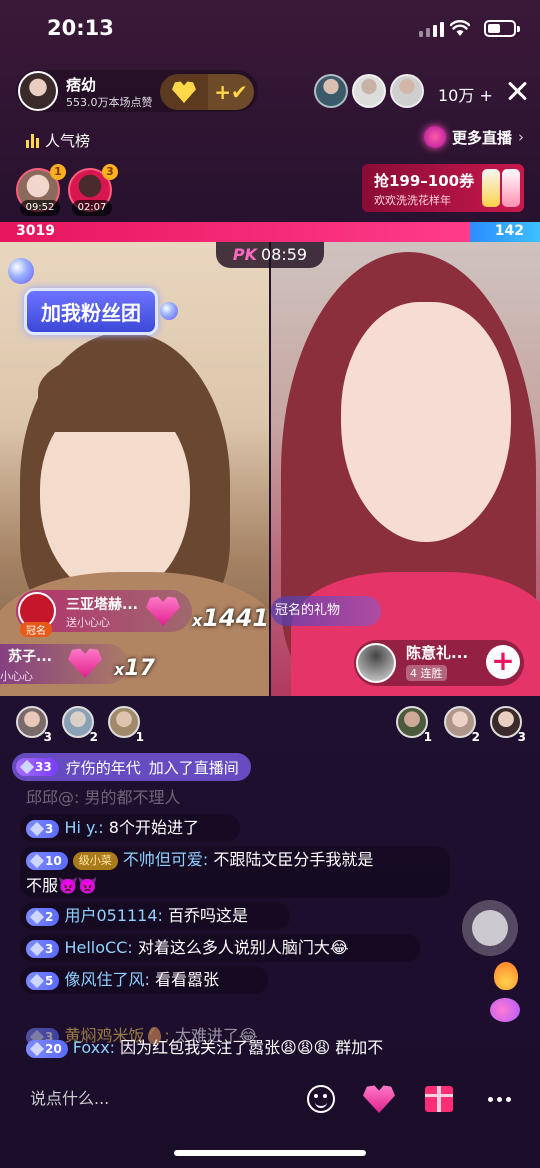 The width and height of the screenshot is (540, 1168). Describe the element at coordinates (103, 767) in the screenshot. I see `join-user: 疗伤的年代` at that location.